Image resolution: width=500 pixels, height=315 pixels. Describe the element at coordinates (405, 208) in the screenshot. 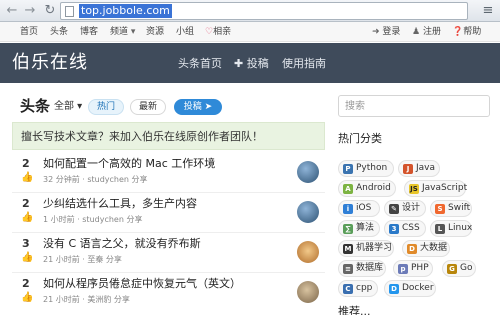

I see `tag-design: ✎ 设计` at that location.